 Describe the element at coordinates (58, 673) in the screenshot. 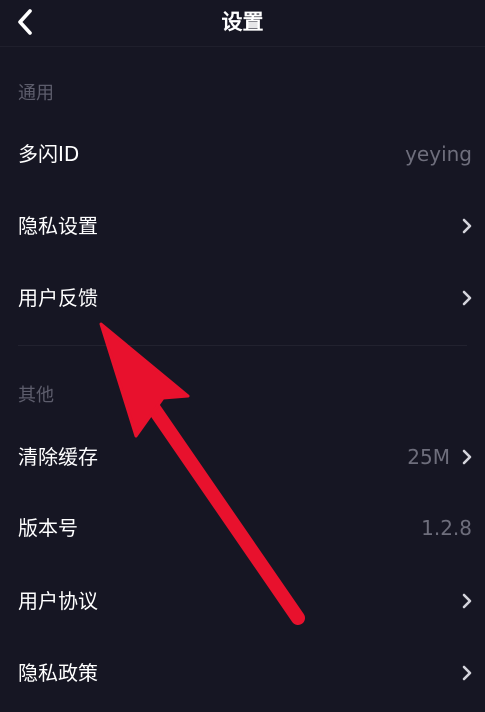

I see `row-label: 隐私政策` at that location.